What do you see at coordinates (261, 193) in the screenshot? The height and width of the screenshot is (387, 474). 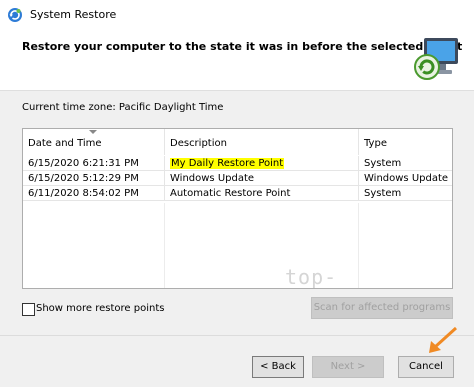 I see `row-description: Automatic Restore Point` at bounding box center [261, 193].